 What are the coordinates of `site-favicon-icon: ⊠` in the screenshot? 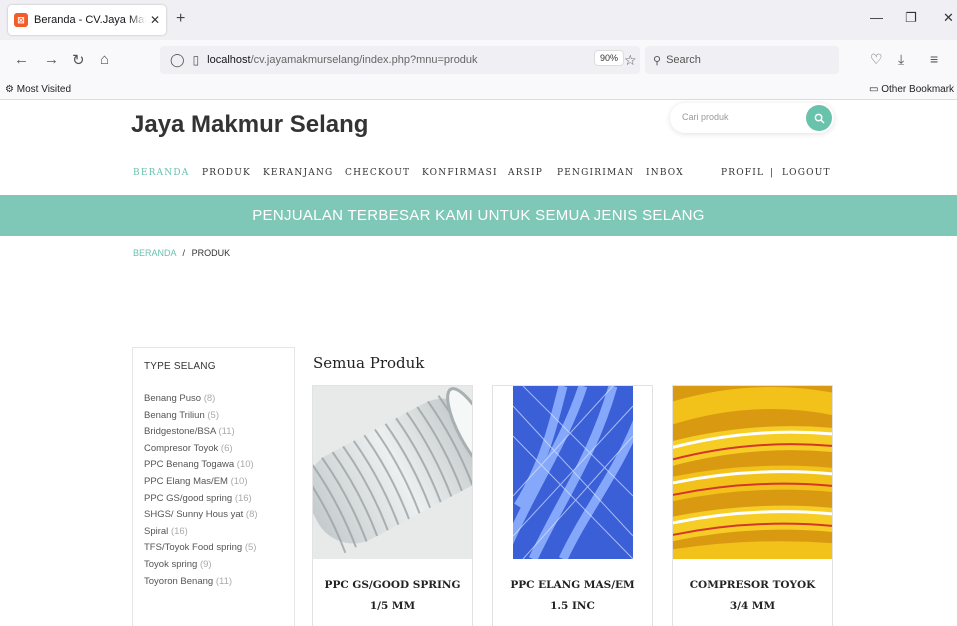 It's located at (21, 20).